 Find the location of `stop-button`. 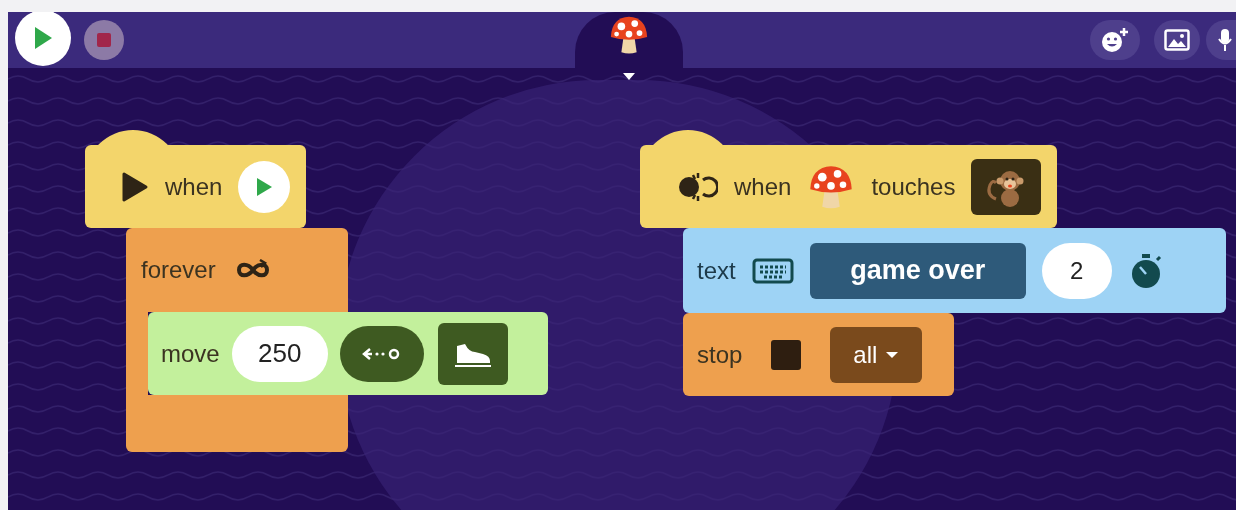

stop-button is located at coordinates (104, 40).